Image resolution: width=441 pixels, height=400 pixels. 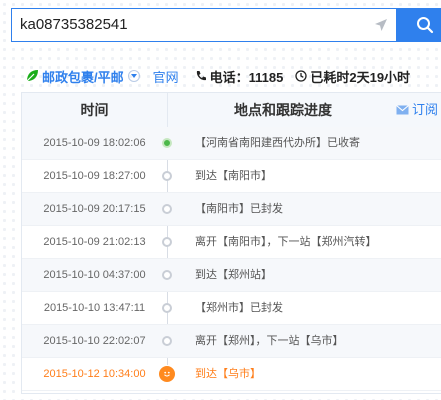 I want to click on clock-icon, so click(x=301, y=76).